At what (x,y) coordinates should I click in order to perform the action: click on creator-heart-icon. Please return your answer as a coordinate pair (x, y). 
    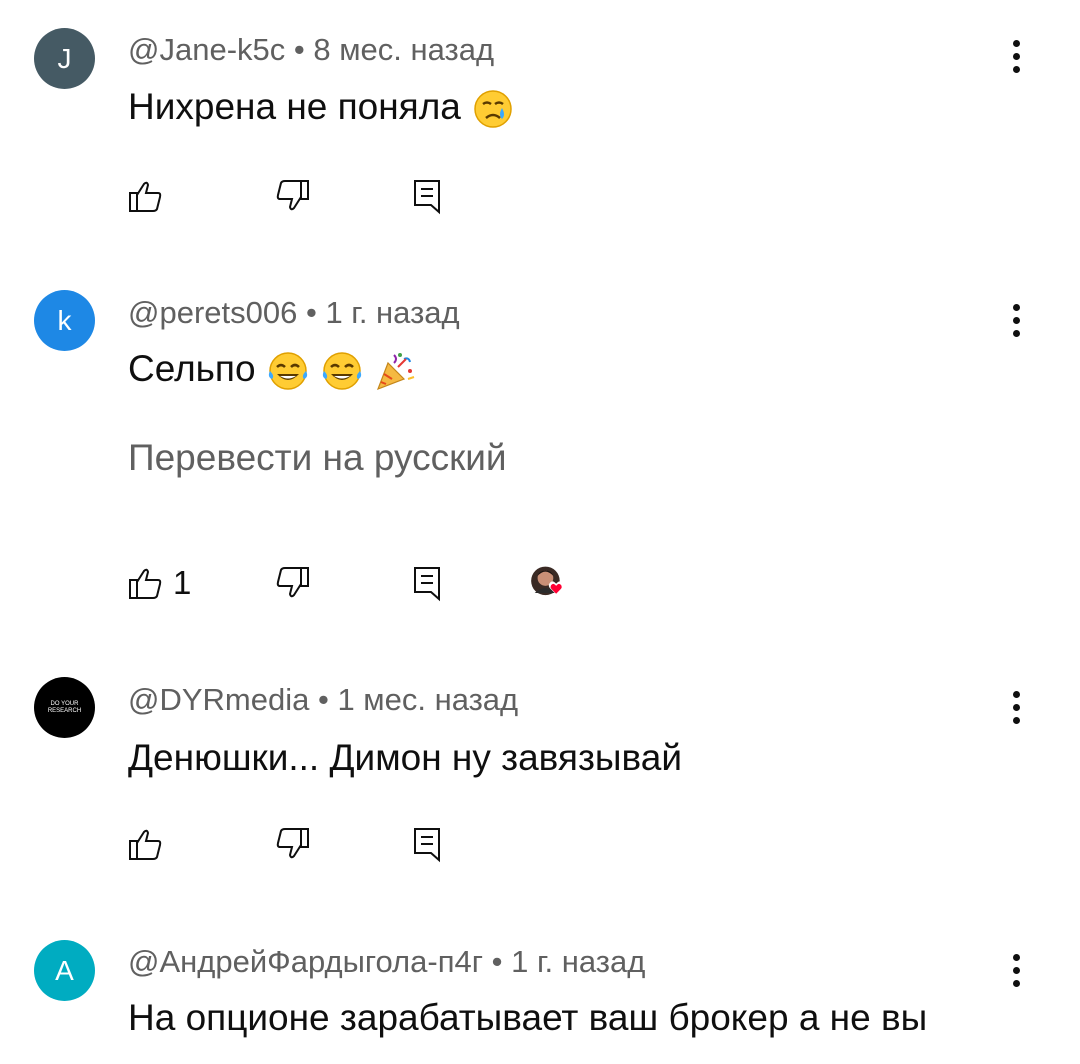
    Looking at the image, I should click on (547, 581).